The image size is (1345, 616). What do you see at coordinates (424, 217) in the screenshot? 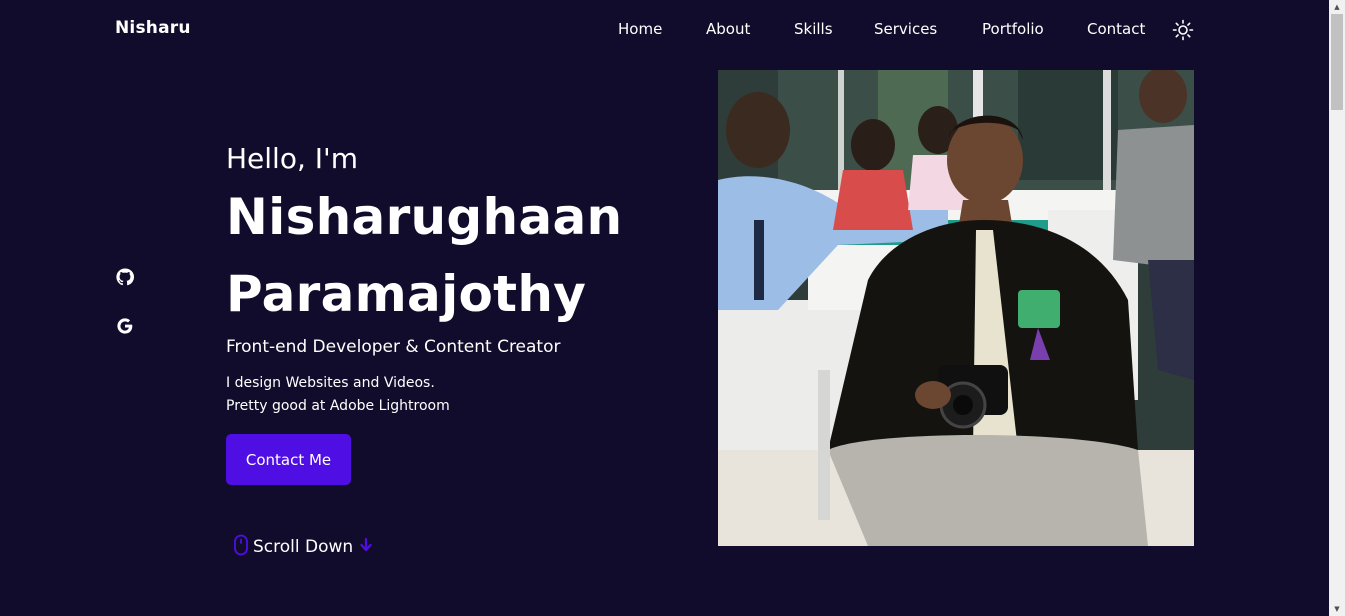
I see `name-first: Nisharughaan` at bounding box center [424, 217].